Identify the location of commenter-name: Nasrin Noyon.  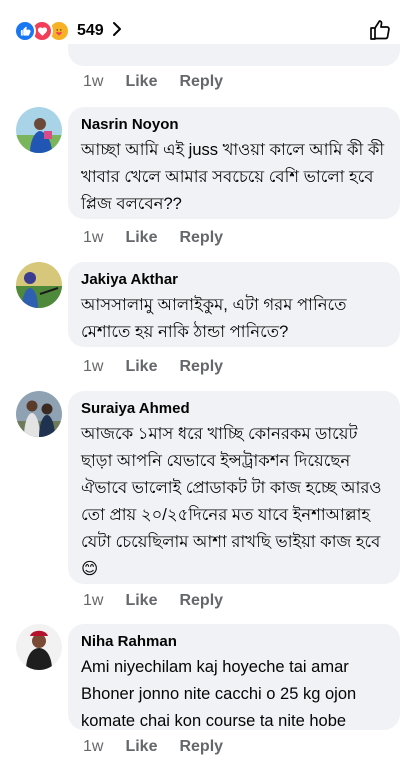
(234, 125).